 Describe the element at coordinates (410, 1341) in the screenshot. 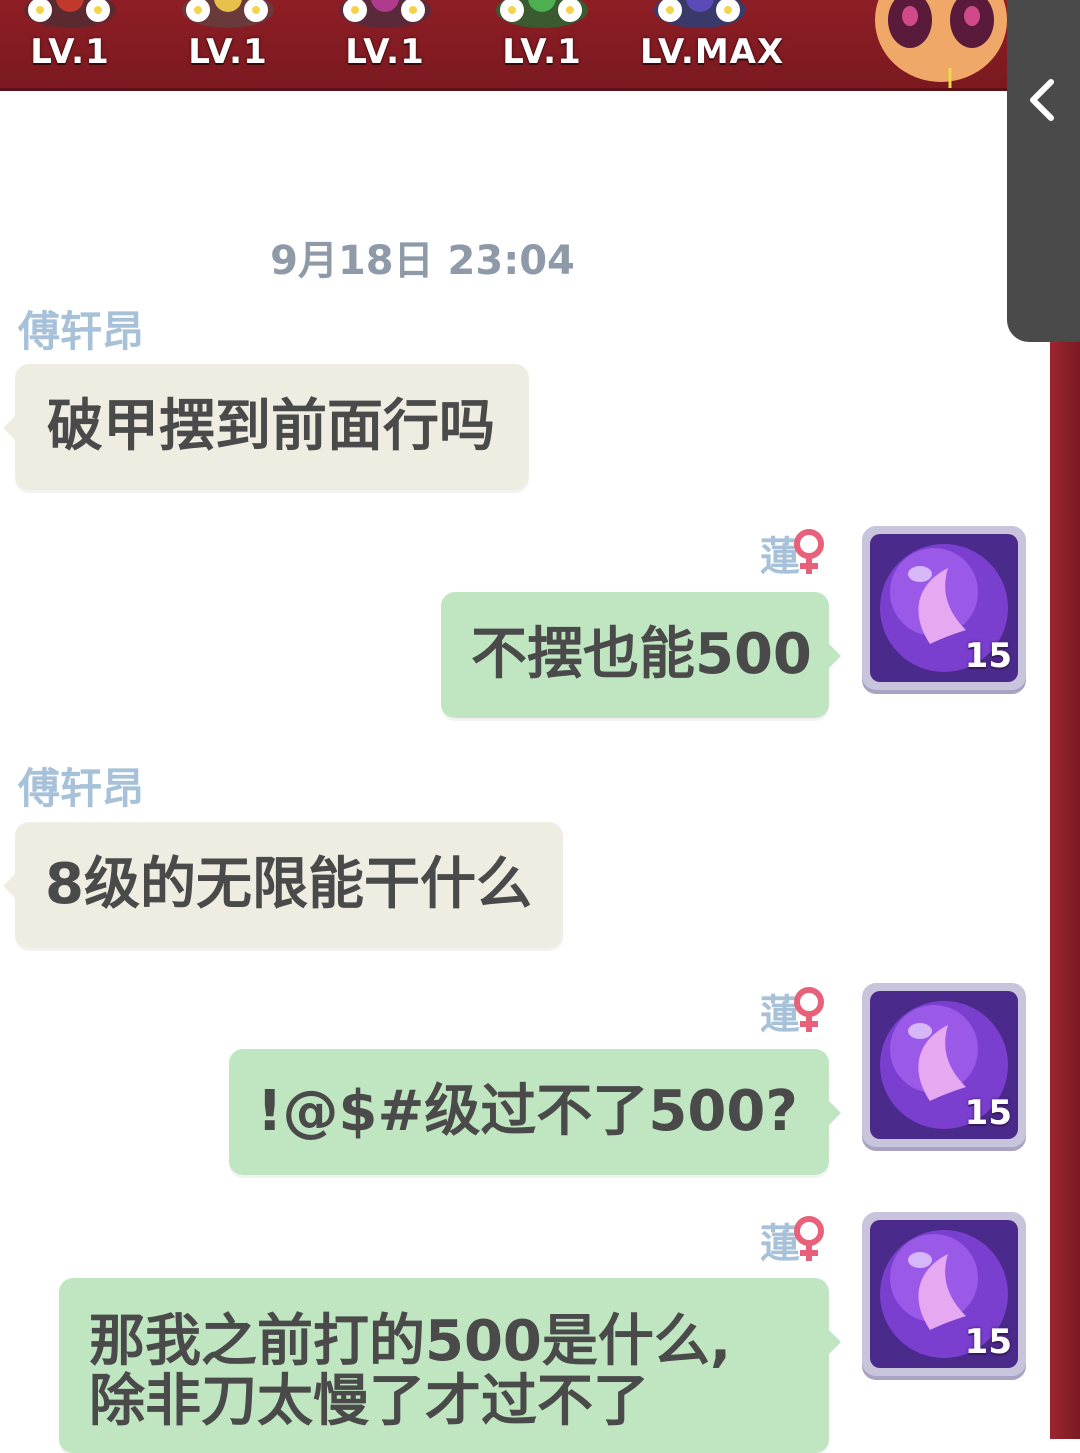

I see `message-text-line-1: 那我之前打的500是什么,` at that location.